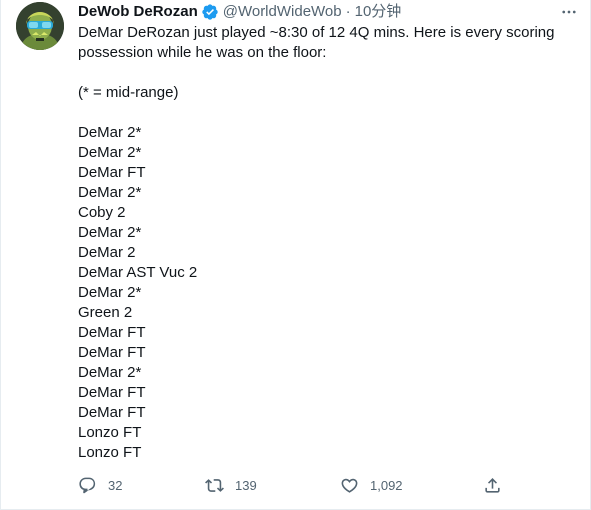  What do you see at coordinates (100, 485) in the screenshot?
I see `reply-button: 32` at bounding box center [100, 485].